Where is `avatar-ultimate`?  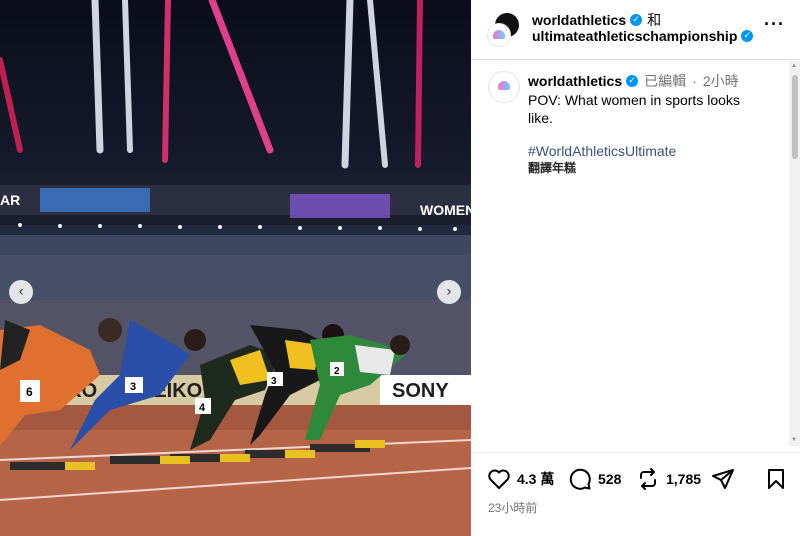 avatar-ultimate is located at coordinates (499, 35).